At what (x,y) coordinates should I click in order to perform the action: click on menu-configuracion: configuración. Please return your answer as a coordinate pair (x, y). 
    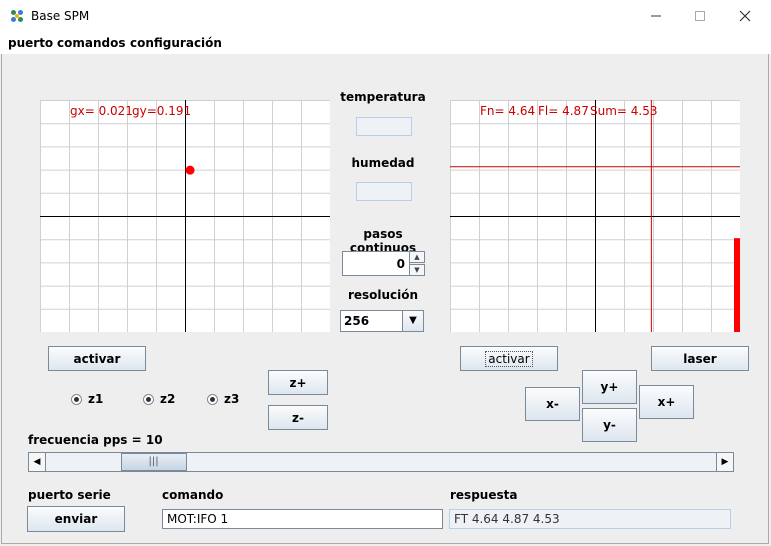
    Looking at the image, I should click on (176, 43).